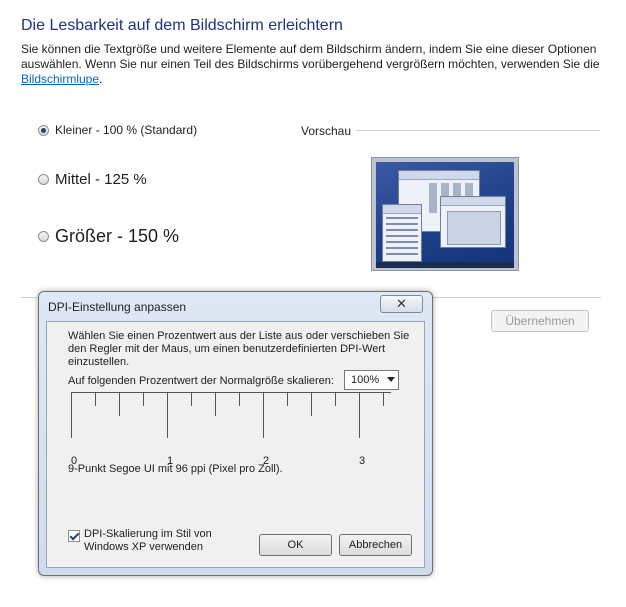 The height and width of the screenshot is (607, 626). I want to click on option-small: Kleiner - 100 % (Standard), so click(117, 130).